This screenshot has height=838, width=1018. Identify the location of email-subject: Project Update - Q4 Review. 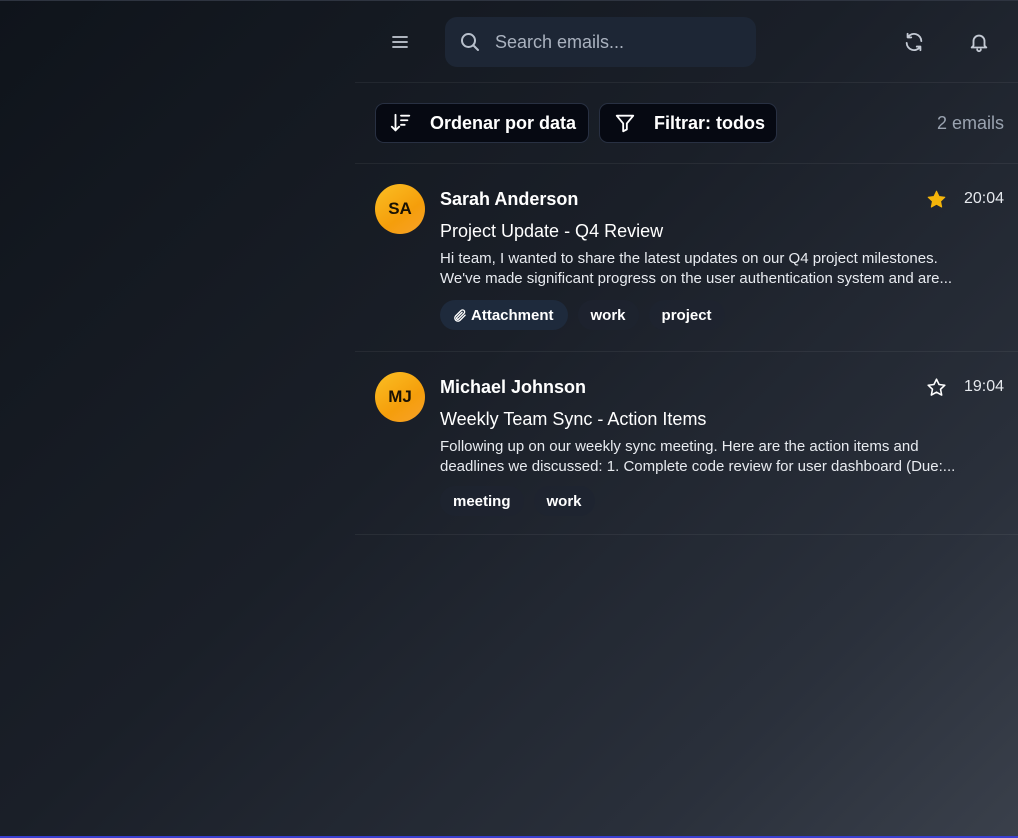
(552, 231).